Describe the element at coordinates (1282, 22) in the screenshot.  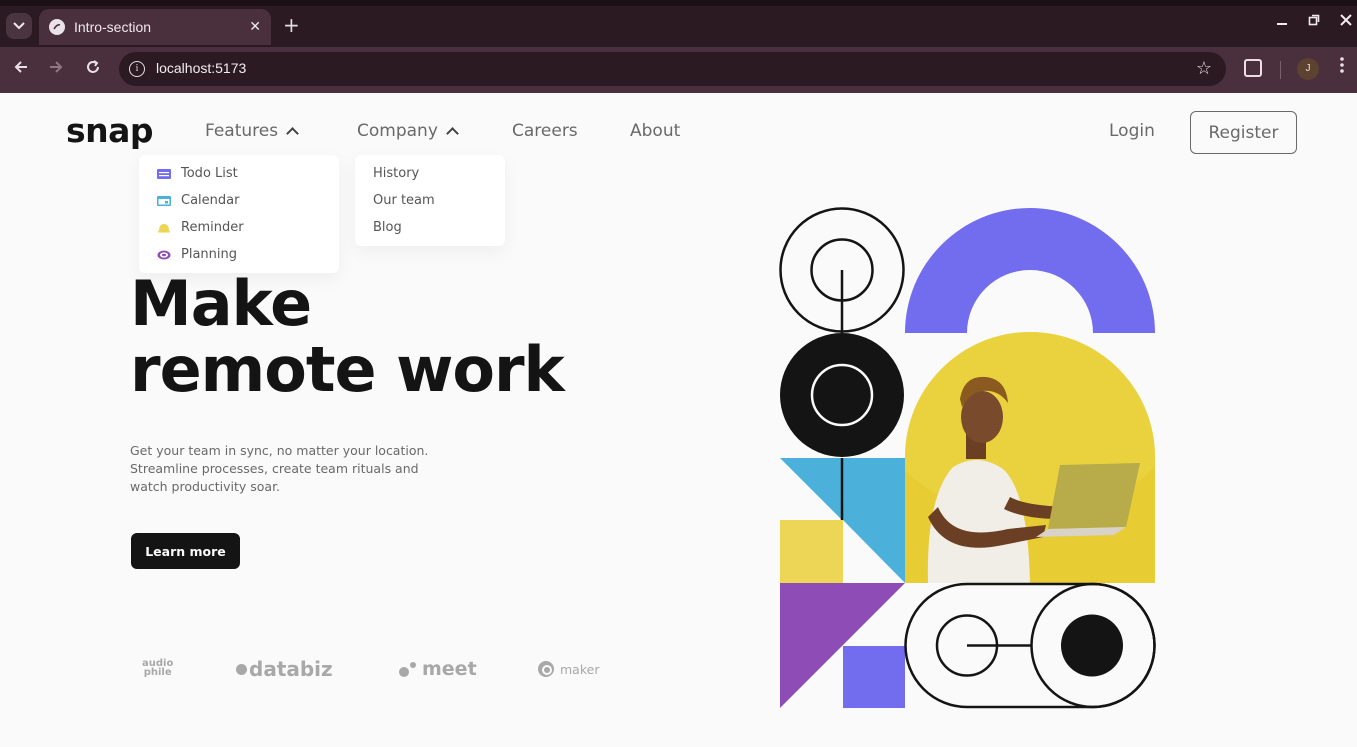
I see `minimize-icon` at that location.